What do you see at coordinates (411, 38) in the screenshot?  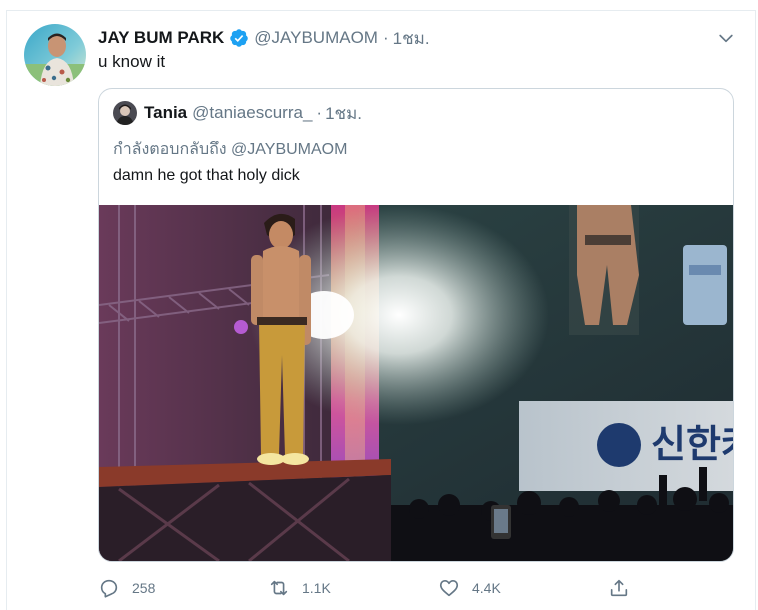 I see `tweet-timestamp: 1ชม.` at bounding box center [411, 38].